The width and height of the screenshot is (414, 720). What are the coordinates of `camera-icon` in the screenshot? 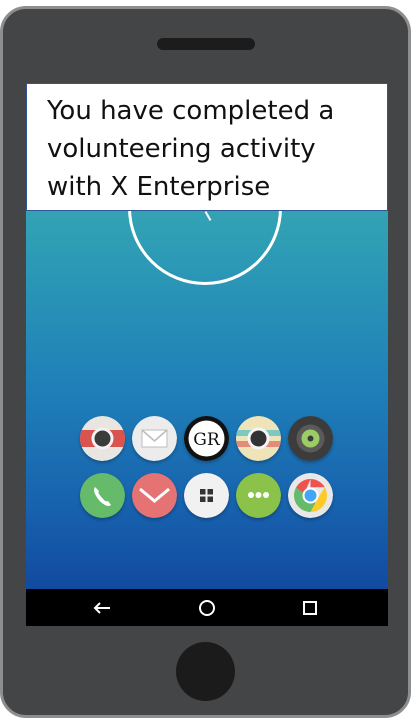 It's located at (102, 438).